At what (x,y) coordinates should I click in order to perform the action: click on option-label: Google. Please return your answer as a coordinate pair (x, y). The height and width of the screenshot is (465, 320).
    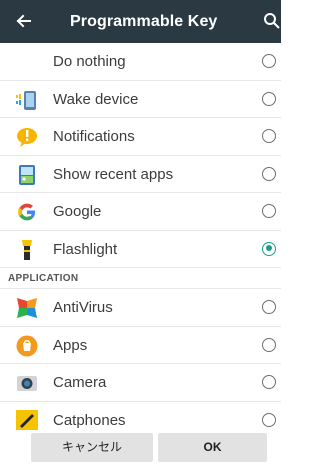
    Looking at the image, I should click on (77, 211).